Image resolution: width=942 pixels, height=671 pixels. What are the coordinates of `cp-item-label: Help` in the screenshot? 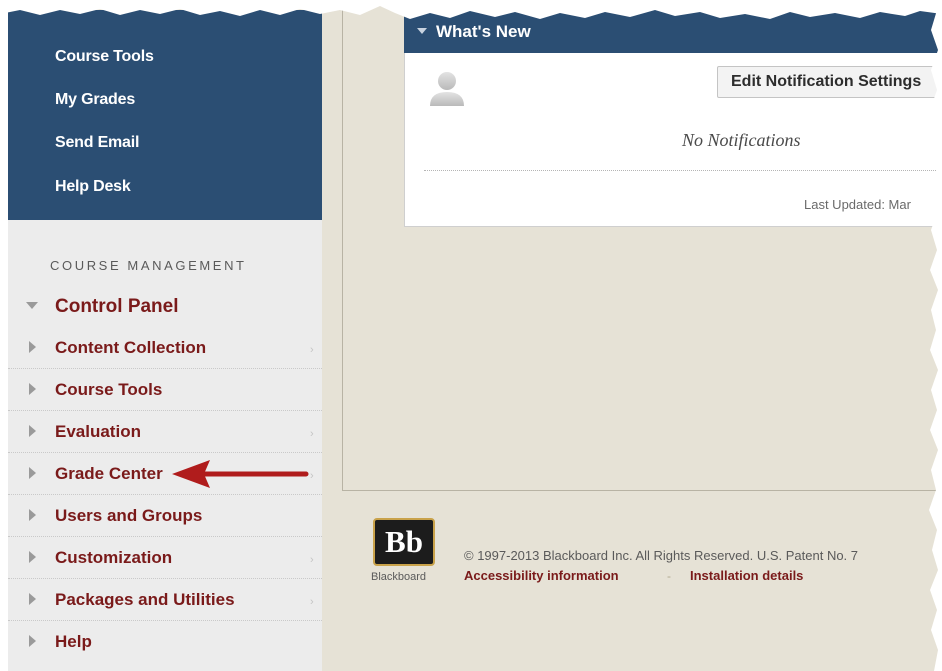 It's located at (73, 641).